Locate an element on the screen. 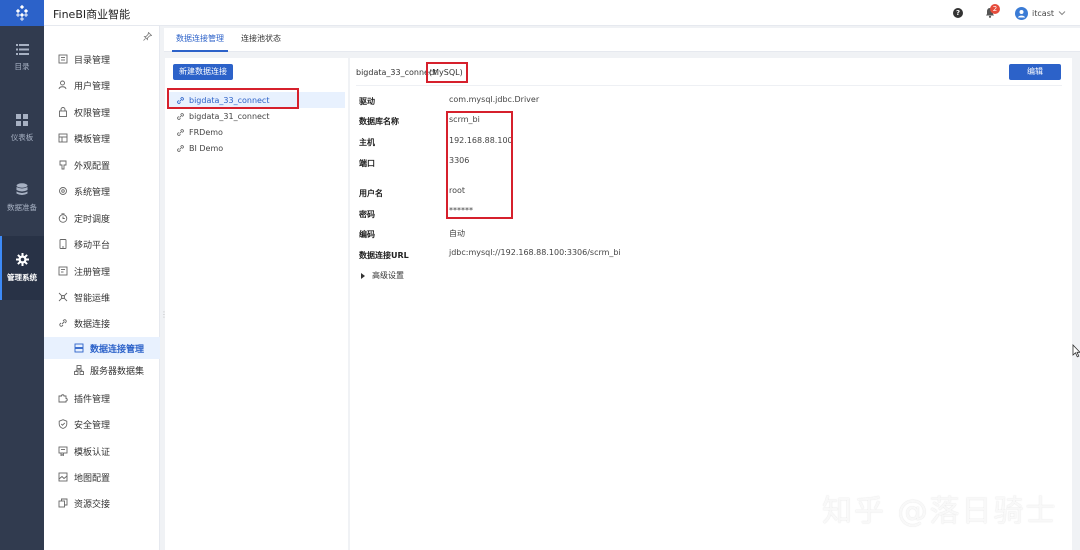  app-title: FineBI商业智能 is located at coordinates (92, 14).